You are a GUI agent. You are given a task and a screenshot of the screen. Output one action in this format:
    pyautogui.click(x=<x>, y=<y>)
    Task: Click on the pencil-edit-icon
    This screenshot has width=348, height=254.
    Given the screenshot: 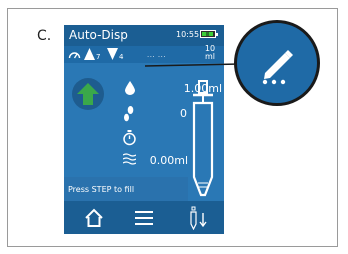 What is the action you would take?
    pyautogui.click(x=278, y=64)
    